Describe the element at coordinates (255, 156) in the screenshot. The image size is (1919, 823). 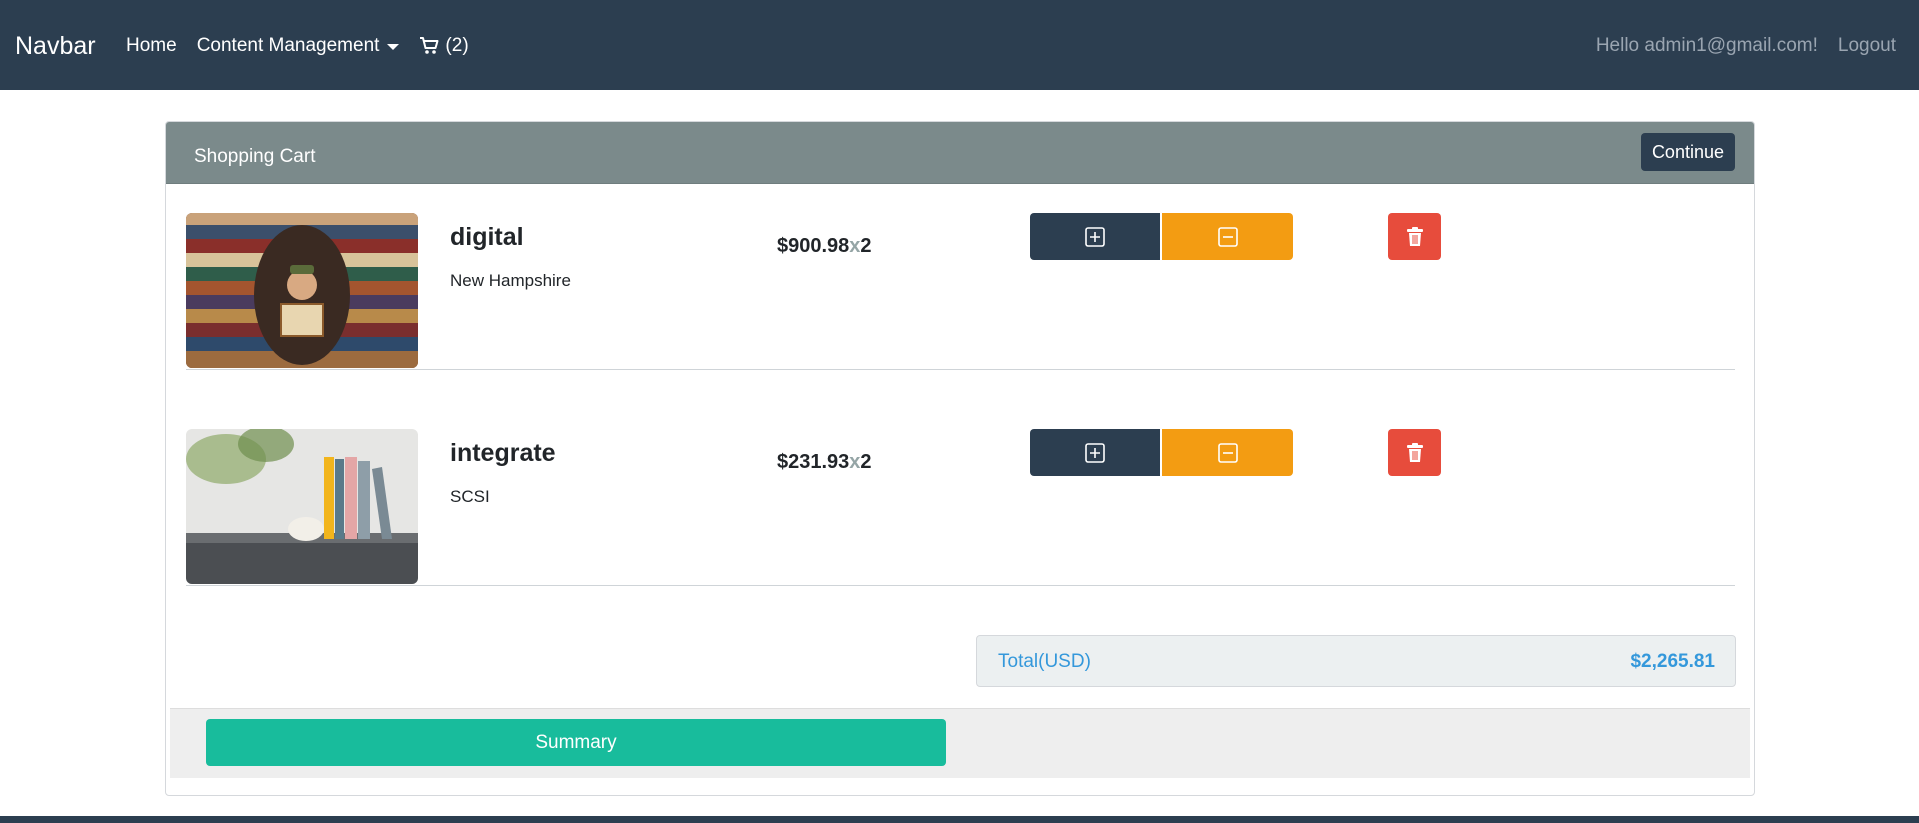
I see `card-title: Shopping Cart` at that location.